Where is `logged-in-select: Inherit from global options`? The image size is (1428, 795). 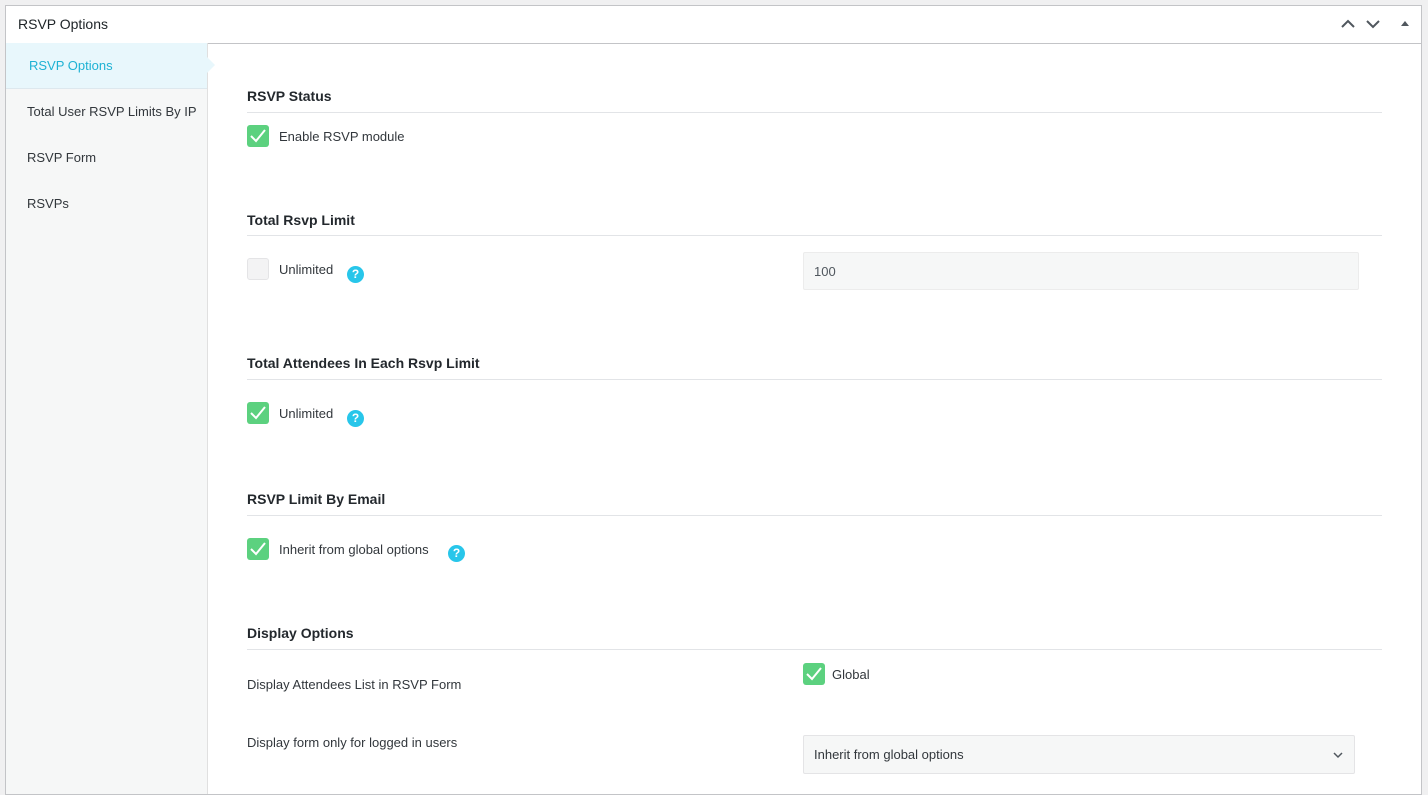 logged-in-select: Inherit from global options is located at coordinates (1079, 754).